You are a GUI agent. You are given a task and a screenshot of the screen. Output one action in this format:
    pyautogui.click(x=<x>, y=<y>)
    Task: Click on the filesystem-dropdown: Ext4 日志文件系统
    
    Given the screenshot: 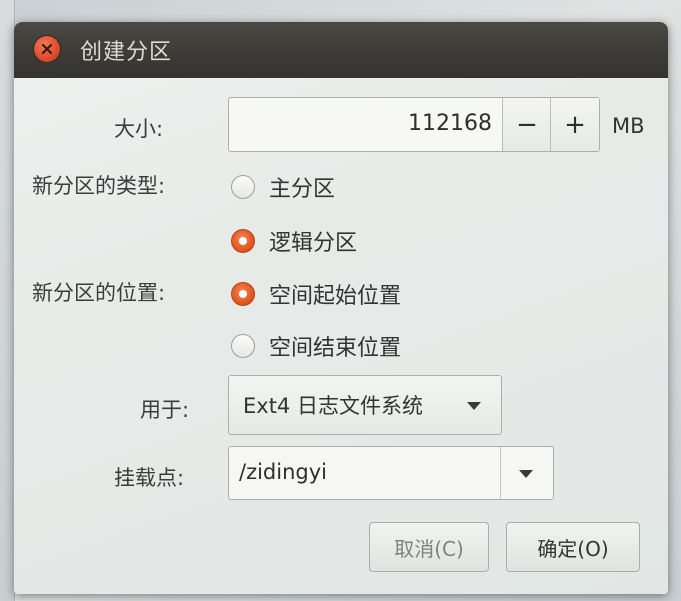 What is the action you would take?
    pyautogui.click(x=365, y=405)
    